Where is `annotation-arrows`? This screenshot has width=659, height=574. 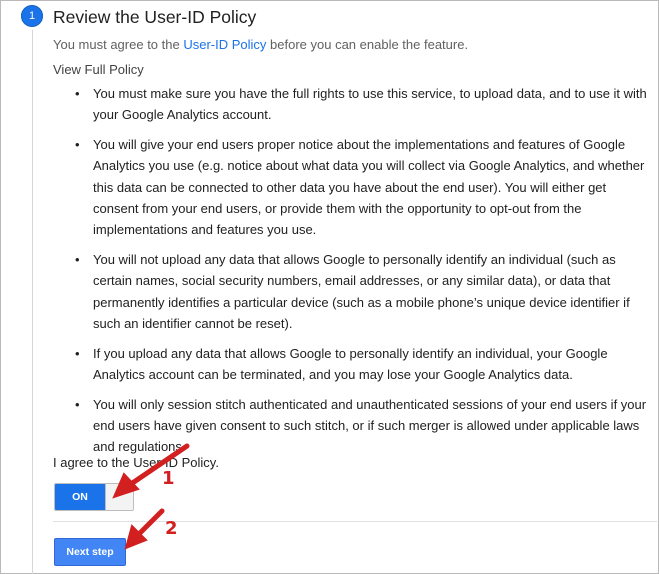 annotation-arrows is located at coordinates (151, 496).